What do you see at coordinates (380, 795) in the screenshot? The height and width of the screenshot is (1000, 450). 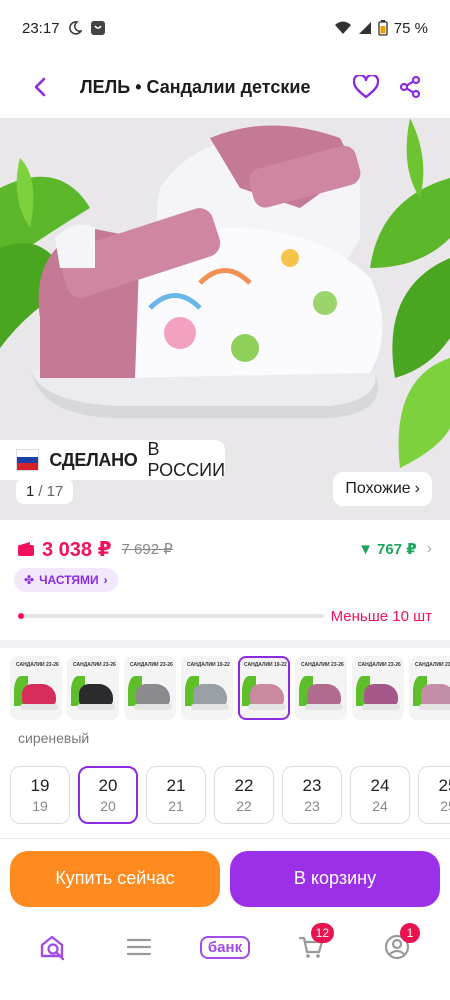 I see `size-option: 24 24` at bounding box center [380, 795].